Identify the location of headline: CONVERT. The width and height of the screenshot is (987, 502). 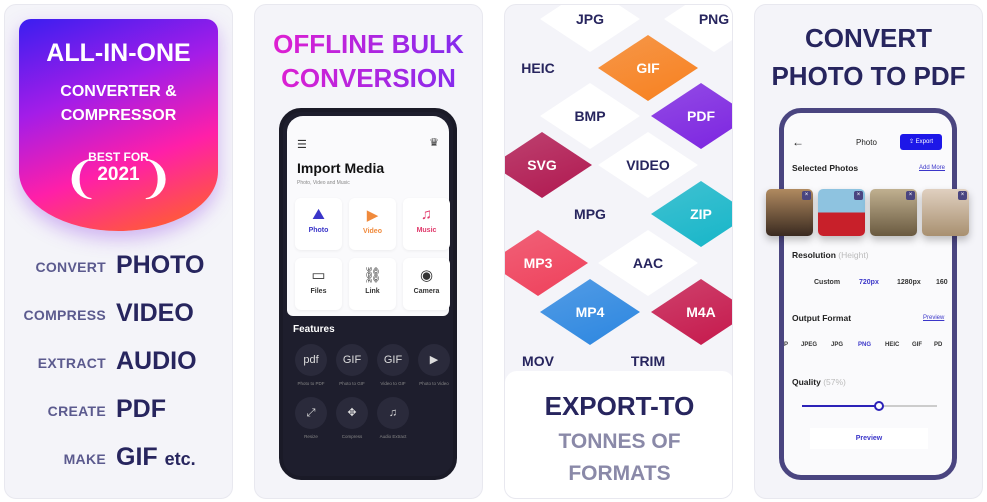
(868, 38).